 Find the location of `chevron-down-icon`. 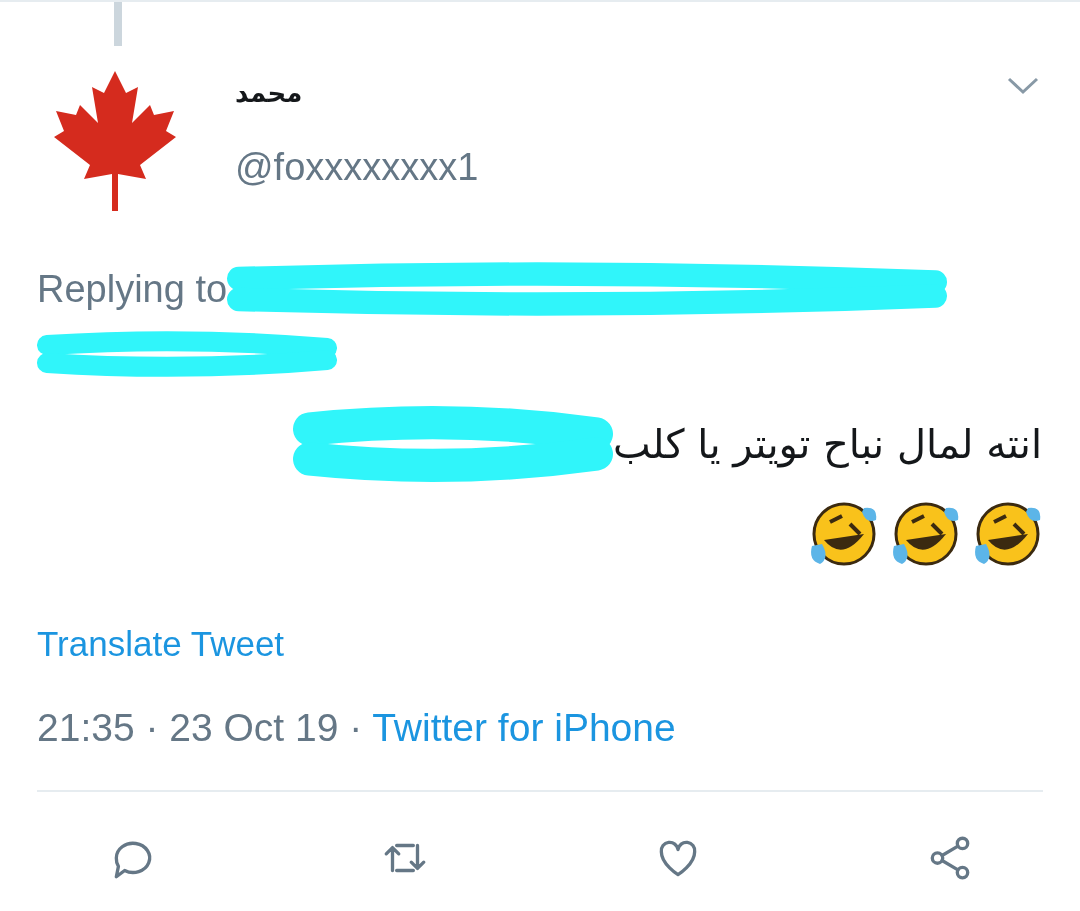

chevron-down-icon is located at coordinates (1023, 86).